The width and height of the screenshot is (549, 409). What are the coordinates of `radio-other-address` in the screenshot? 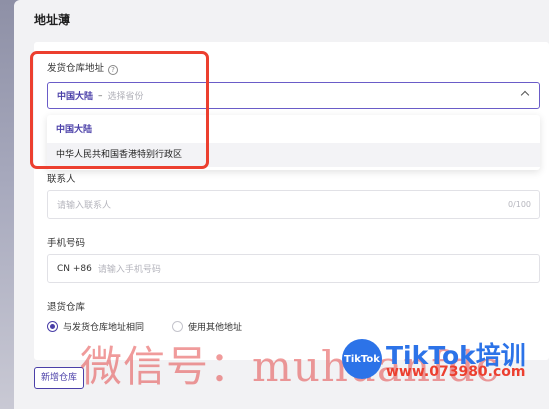 It's located at (178, 326).